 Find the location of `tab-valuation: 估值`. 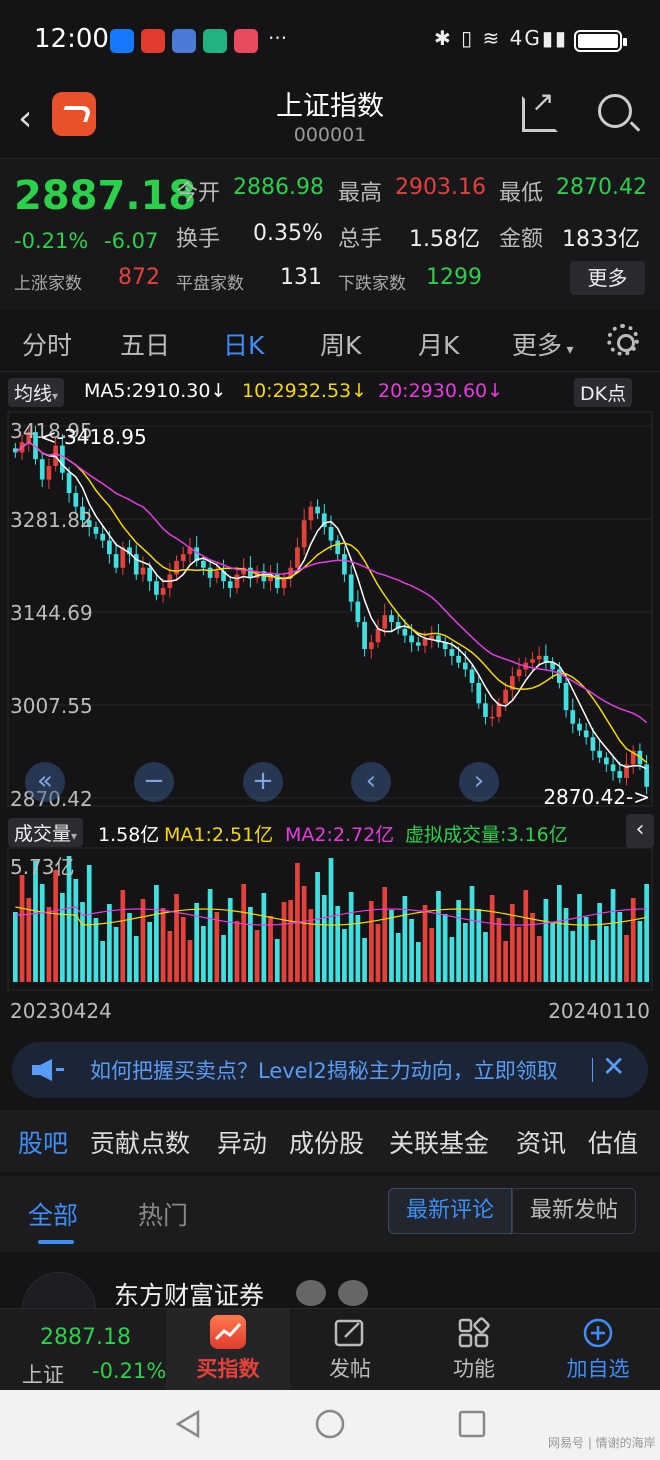

tab-valuation: 估值 is located at coordinates (613, 1142).